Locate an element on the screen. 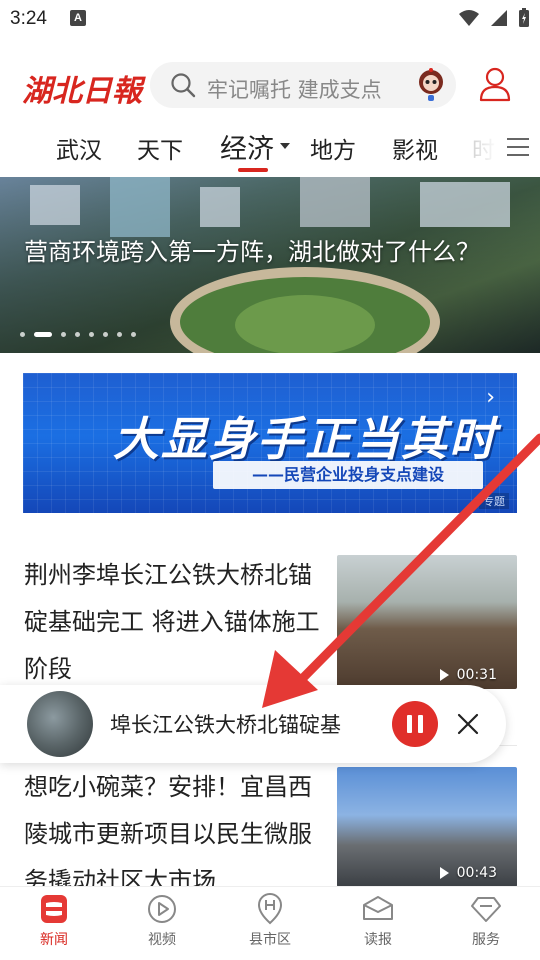 The height and width of the screenshot is (960, 540). tabs-fade is located at coordinates (483, 149).